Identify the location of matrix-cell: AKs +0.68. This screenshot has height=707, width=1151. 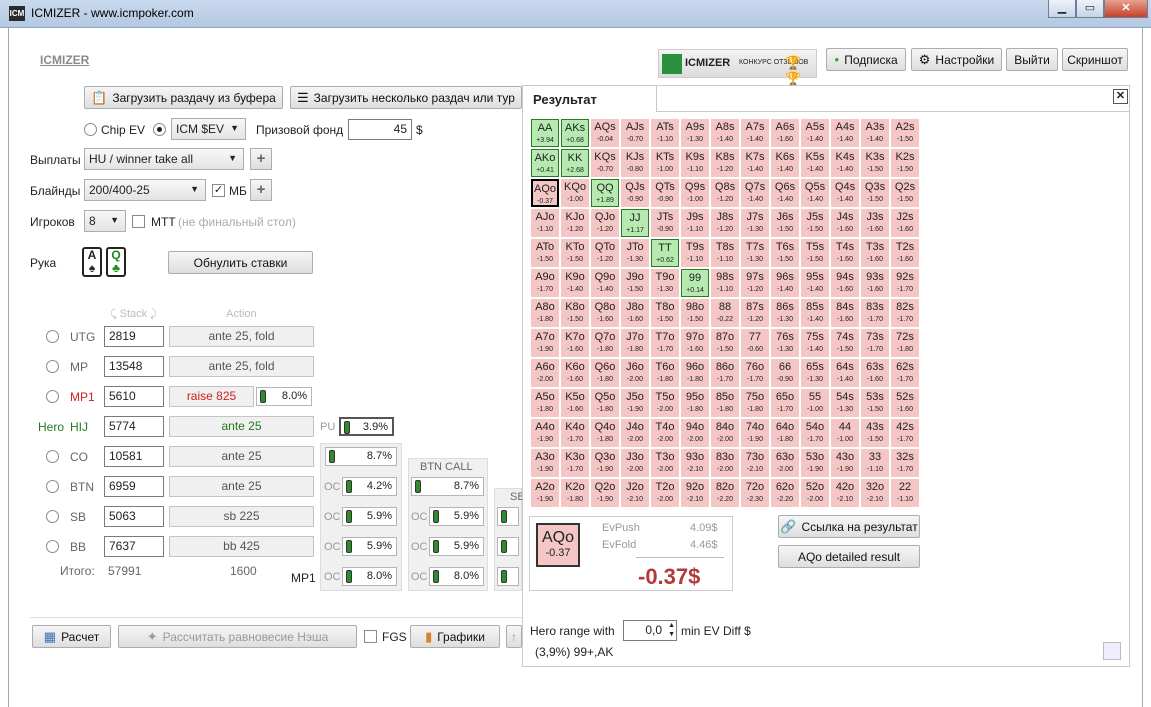
(575, 133).